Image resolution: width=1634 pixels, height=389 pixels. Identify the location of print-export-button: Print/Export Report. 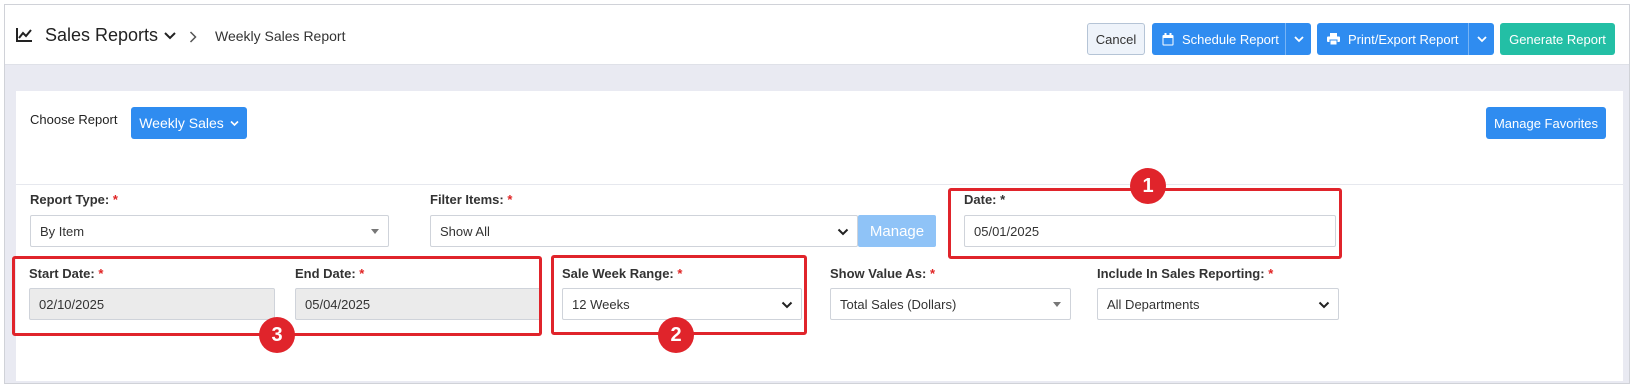
(1405, 39).